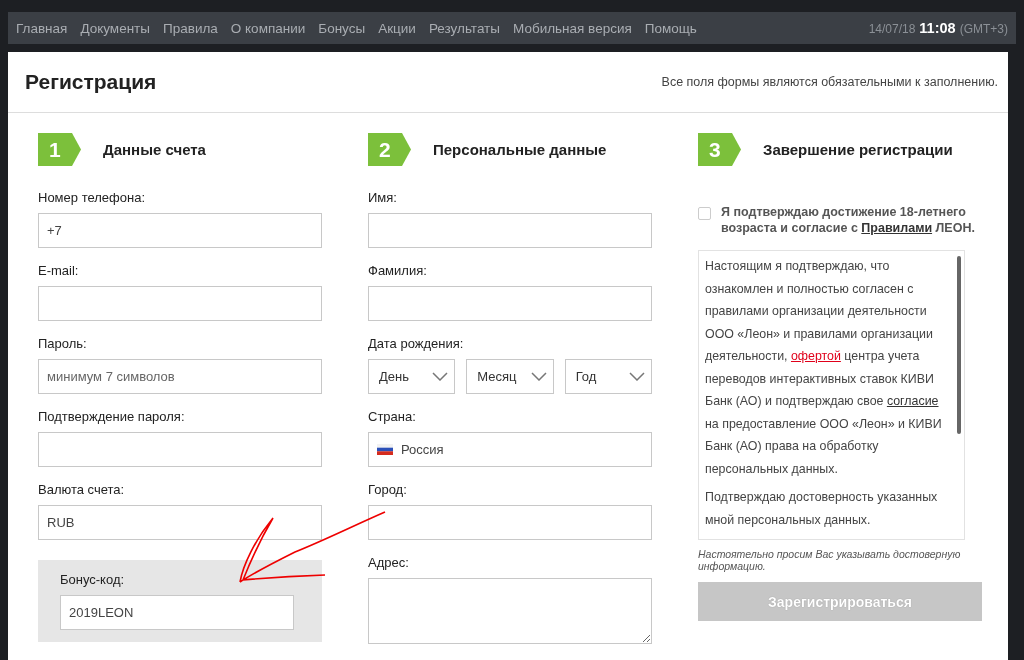 The width and height of the screenshot is (1024, 660). Describe the element at coordinates (59, 270) in the screenshot. I see `field-label: E-mail:` at that location.